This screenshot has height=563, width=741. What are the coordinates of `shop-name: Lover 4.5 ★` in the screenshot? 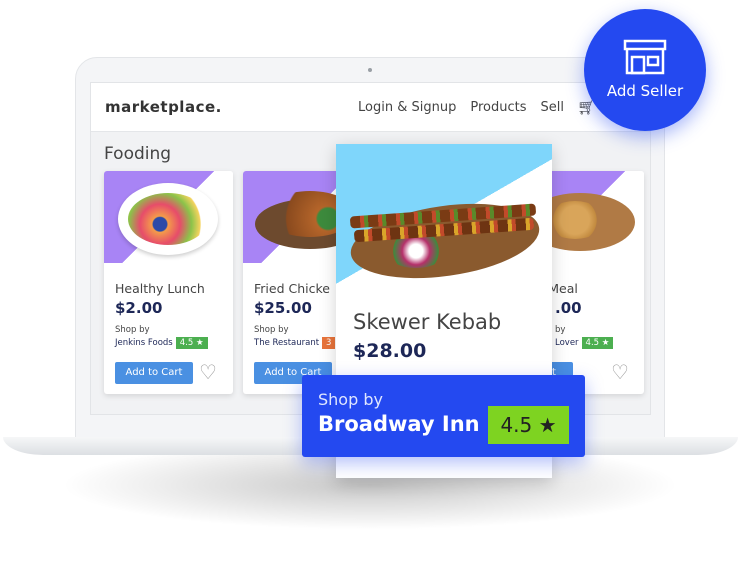 It's located at (584, 343).